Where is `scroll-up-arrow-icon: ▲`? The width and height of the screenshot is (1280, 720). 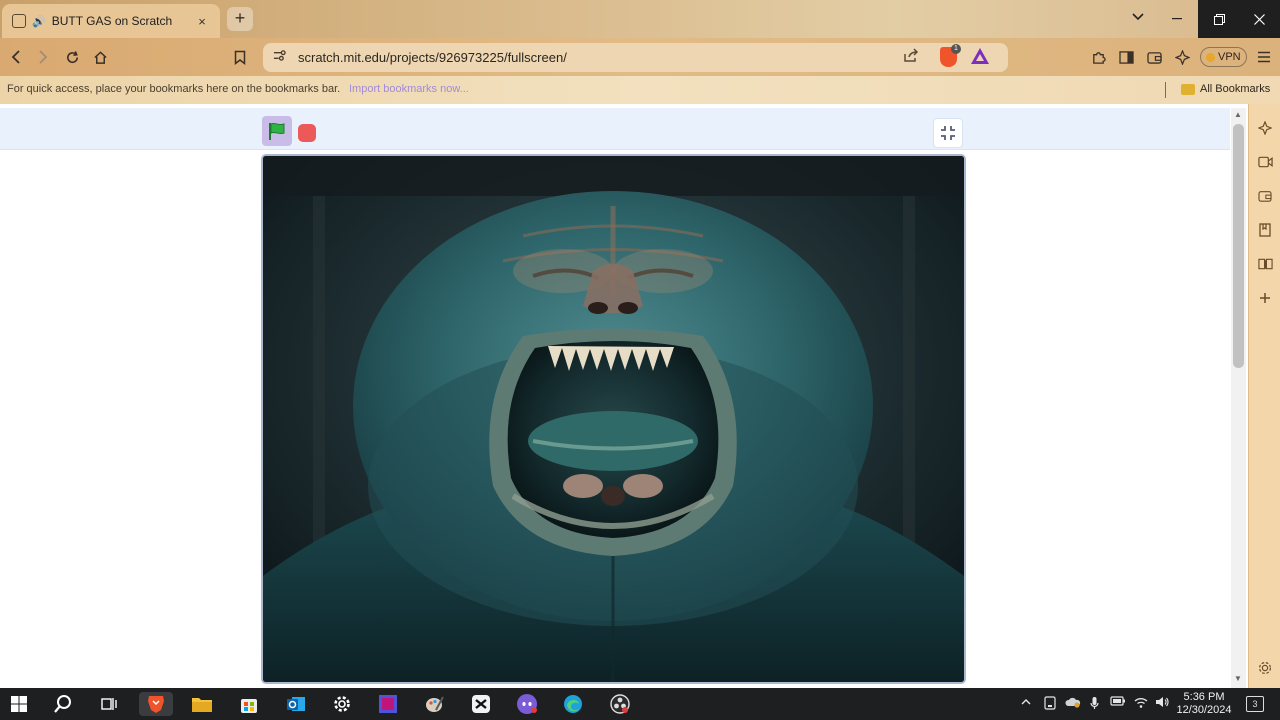
scroll-up-arrow-icon: ▲ is located at coordinates (1238, 114).